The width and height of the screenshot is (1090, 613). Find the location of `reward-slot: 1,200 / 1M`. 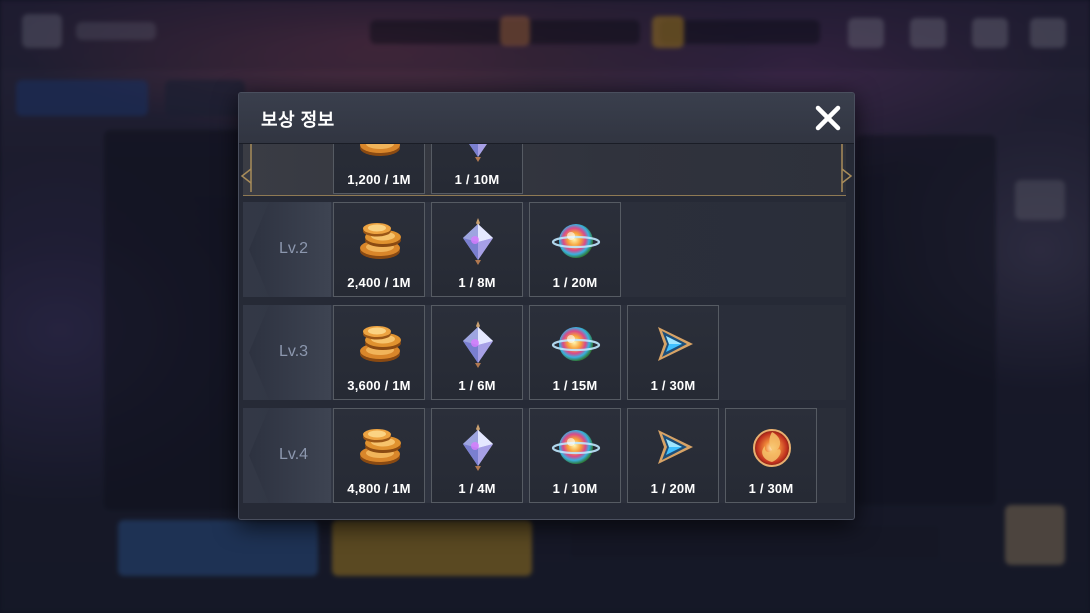

reward-slot: 1,200 / 1M is located at coordinates (379, 169).